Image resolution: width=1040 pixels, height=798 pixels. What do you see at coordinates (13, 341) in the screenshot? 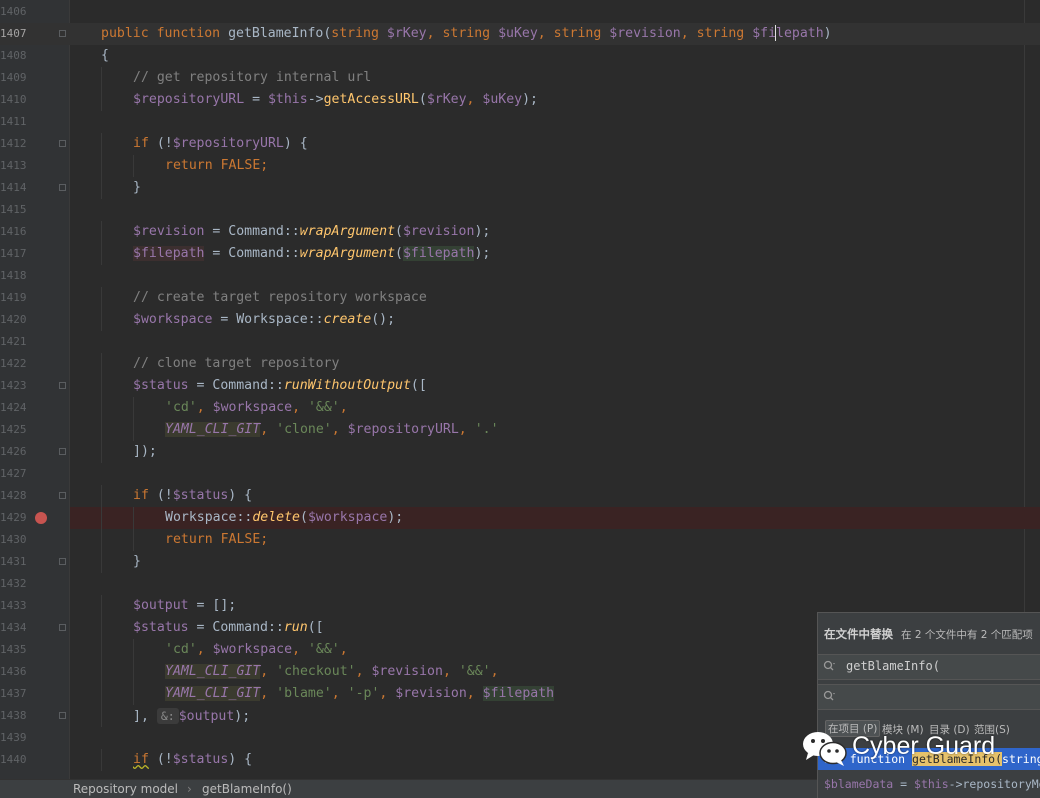
I see `line-number: 1421` at bounding box center [13, 341].